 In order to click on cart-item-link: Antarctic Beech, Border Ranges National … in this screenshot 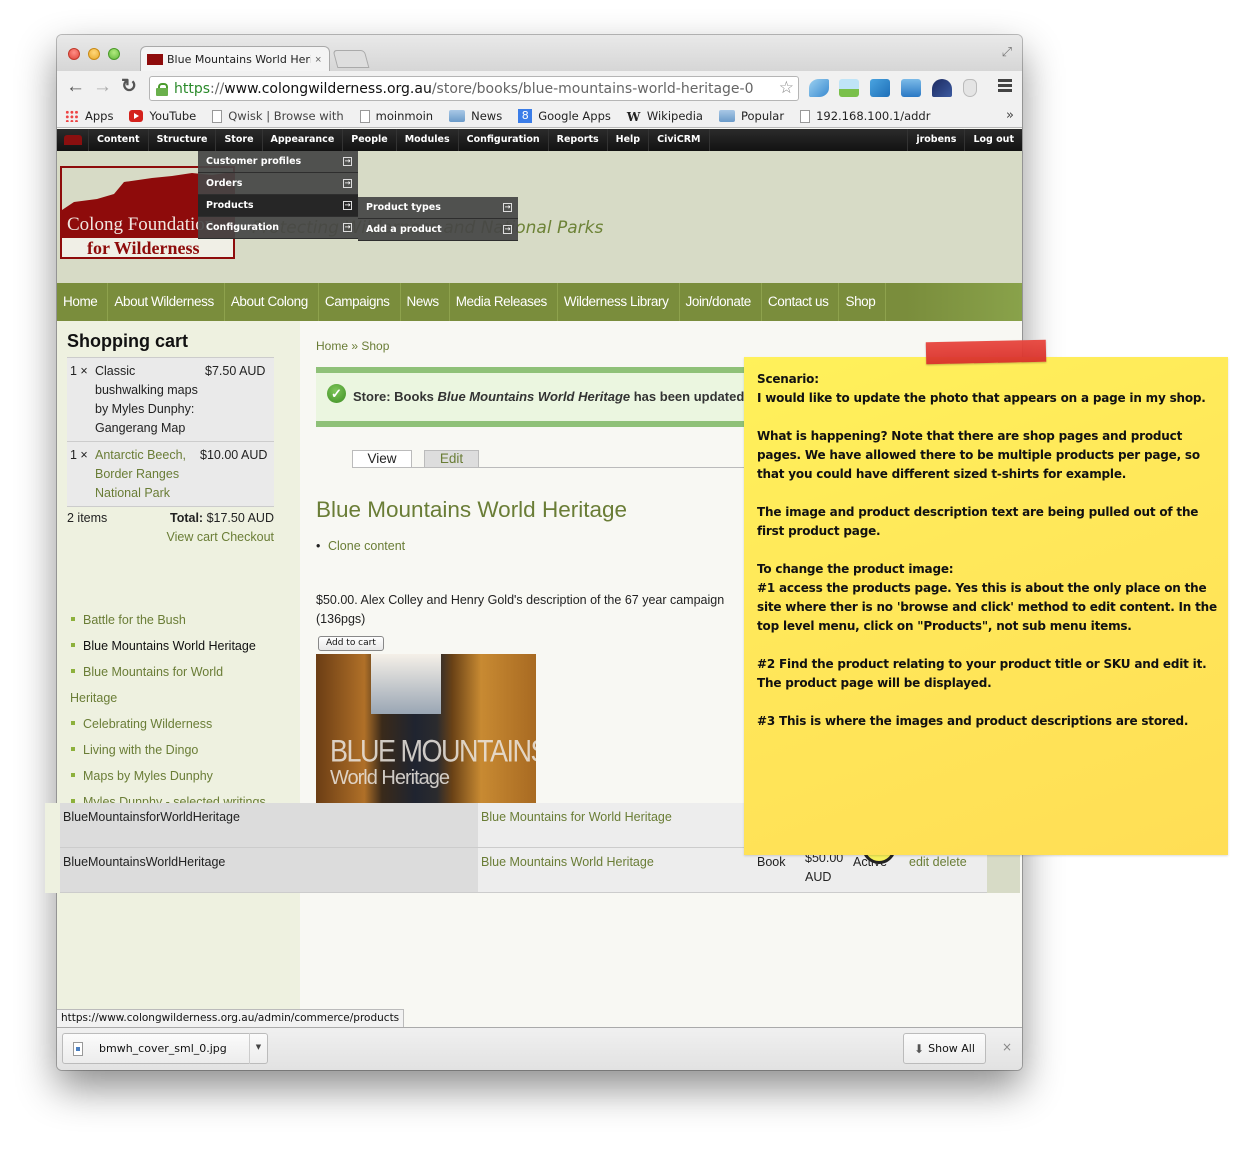, I will do `click(147, 474)`.